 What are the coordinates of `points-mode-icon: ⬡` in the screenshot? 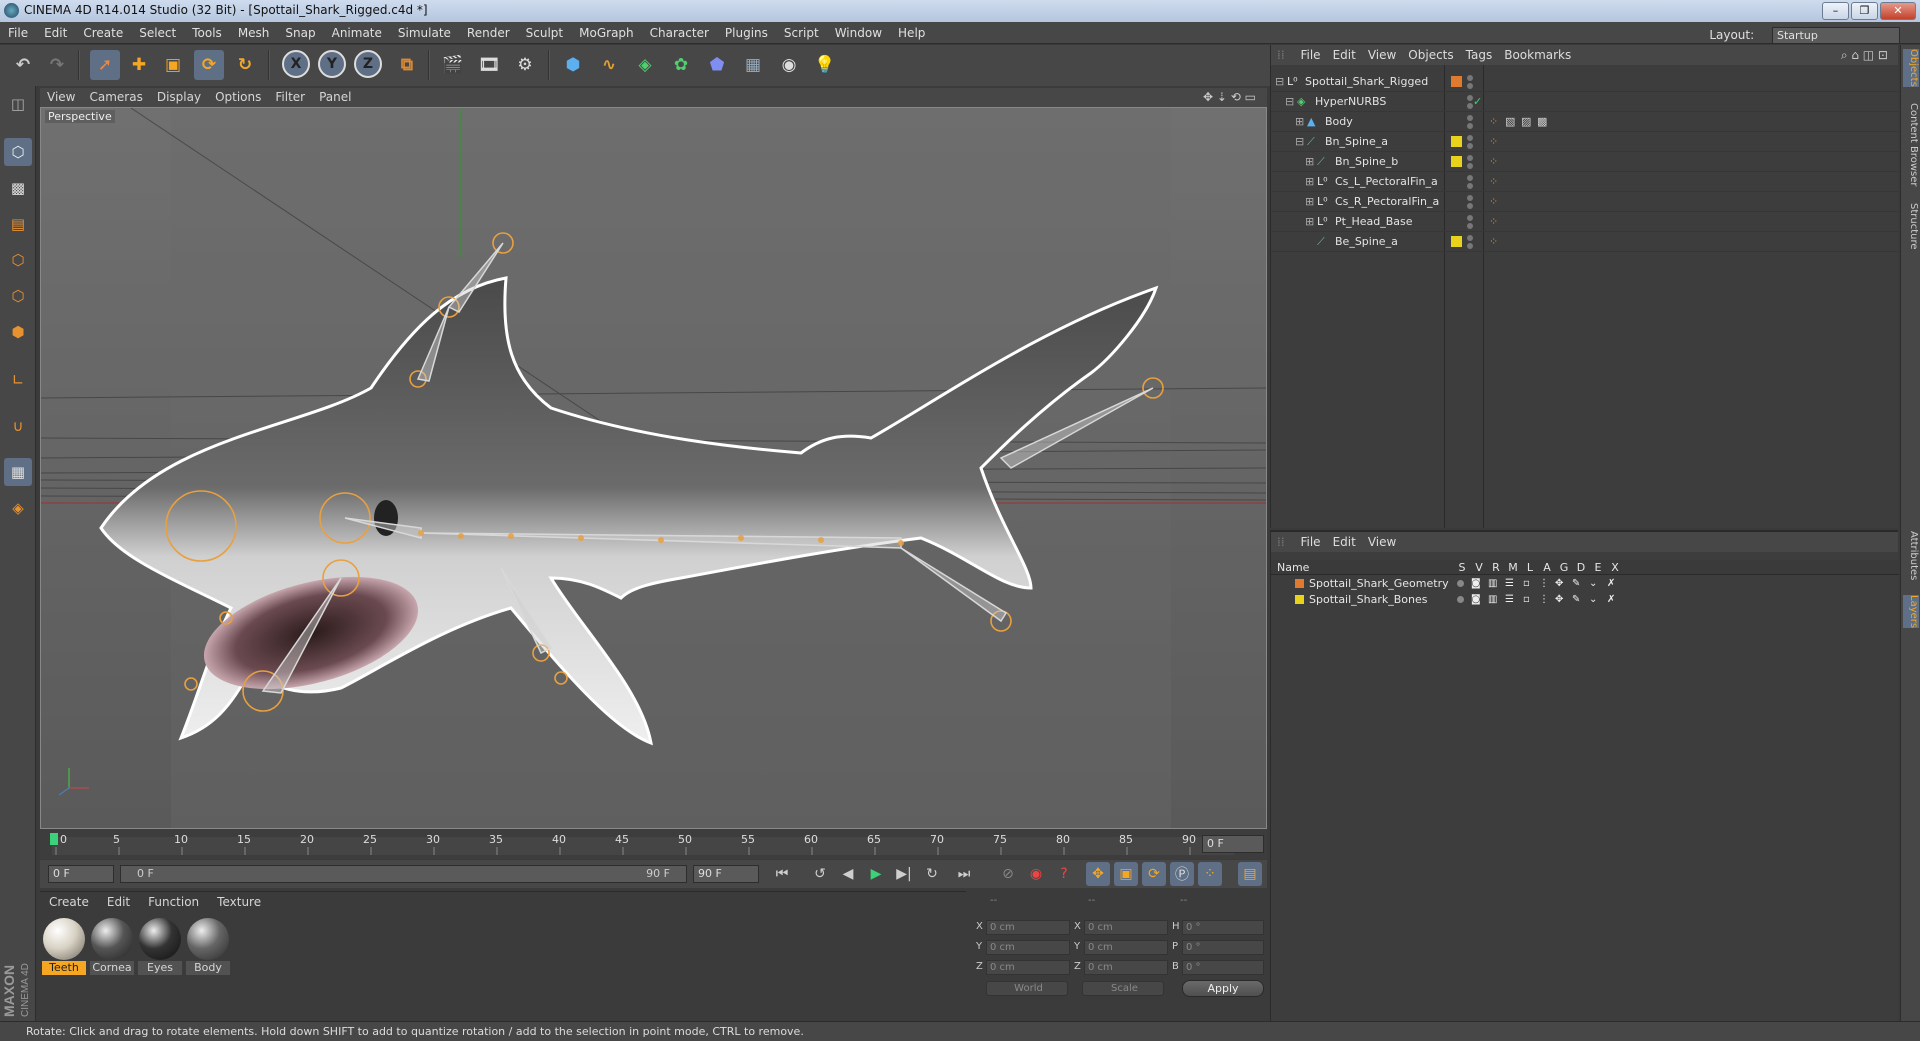 It's located at (18, 260).